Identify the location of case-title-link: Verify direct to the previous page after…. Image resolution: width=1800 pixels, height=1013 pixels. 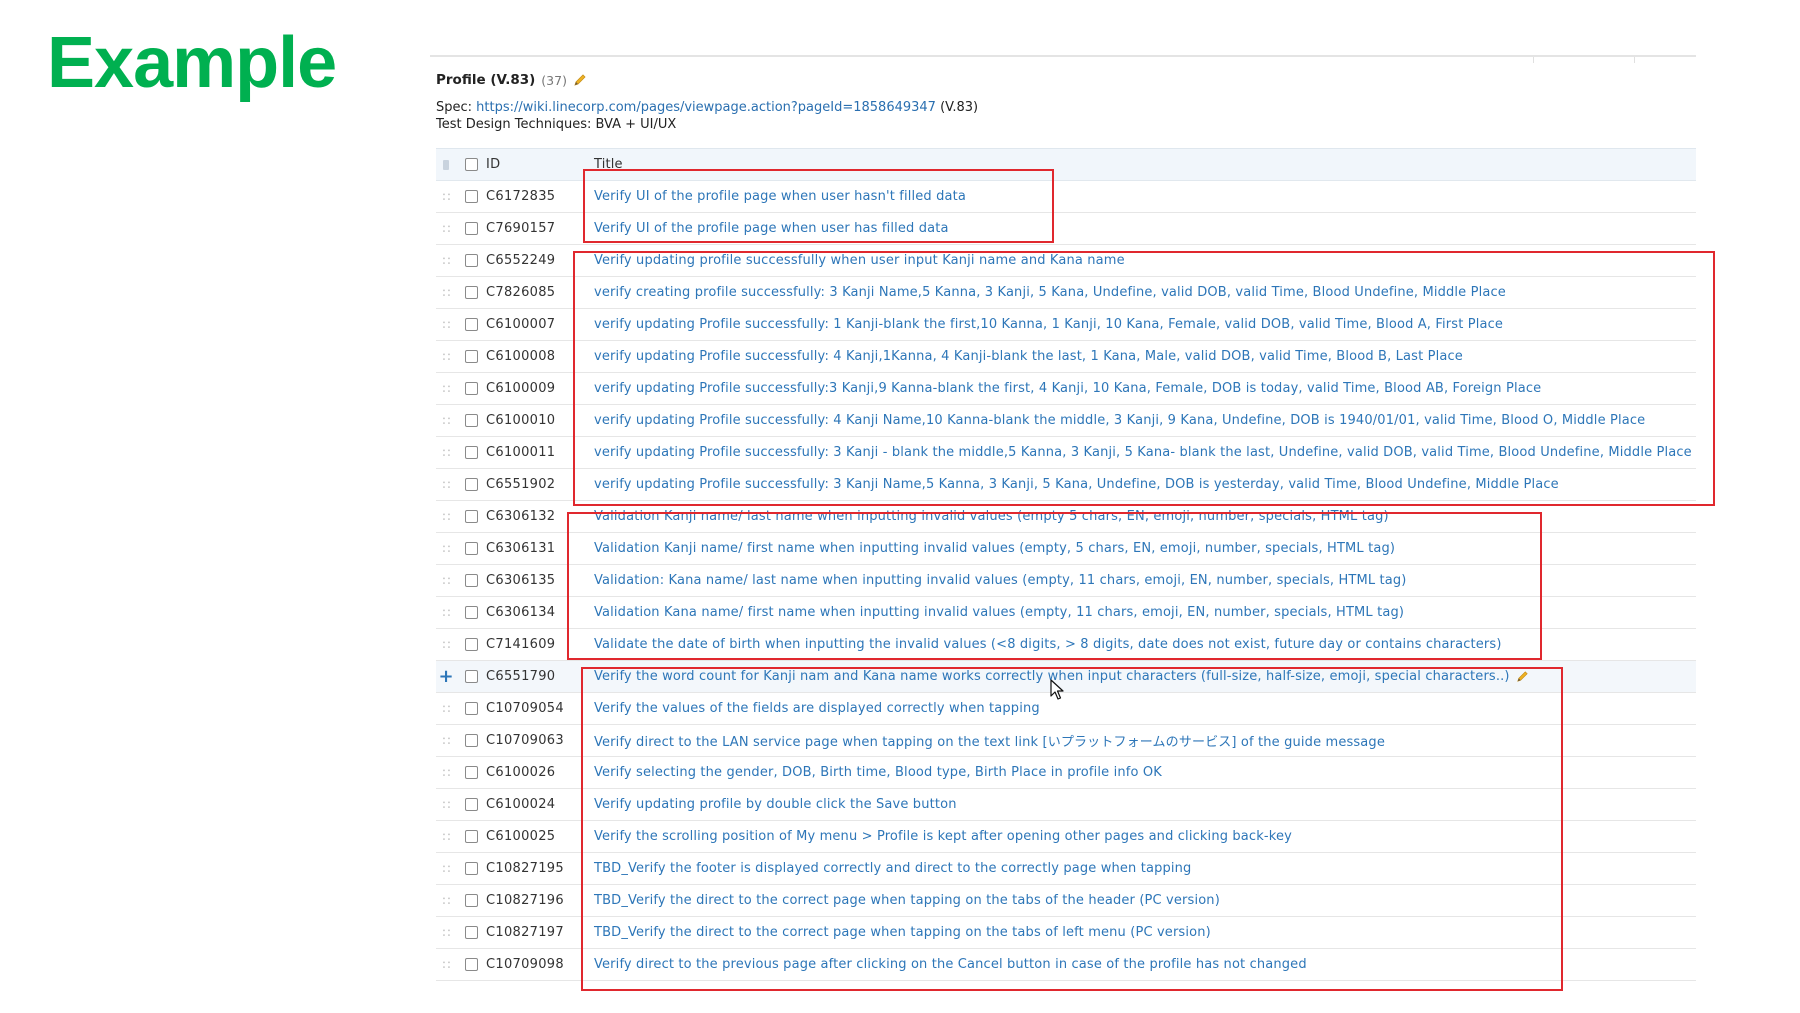
(950, 964).